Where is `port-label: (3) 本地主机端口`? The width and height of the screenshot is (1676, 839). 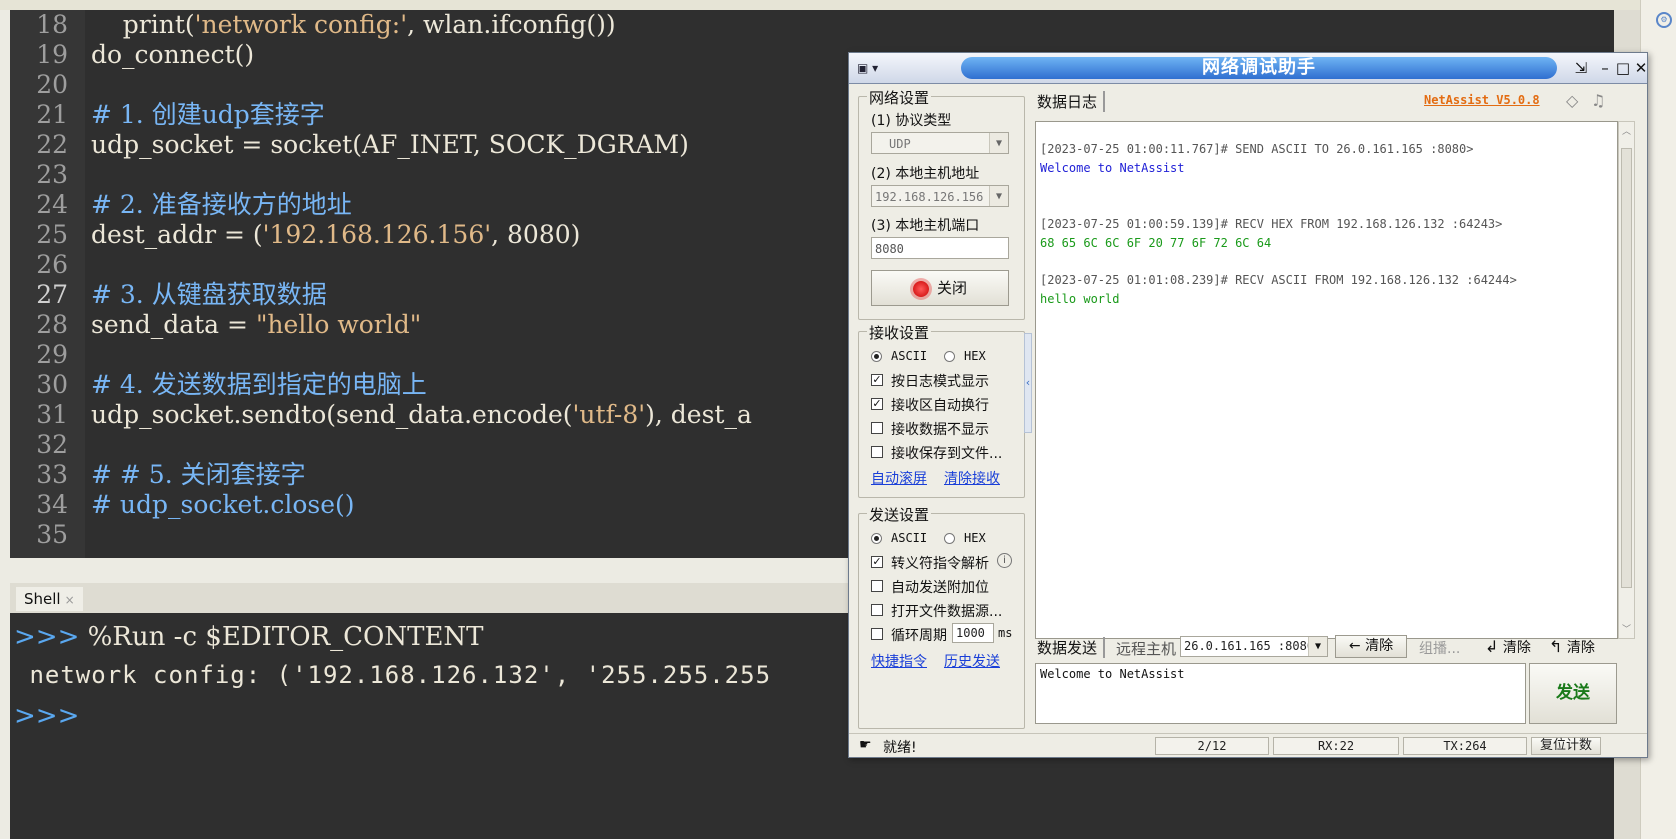
port-label: (3) 本地主机端口 is located at coordinates (925, 226).